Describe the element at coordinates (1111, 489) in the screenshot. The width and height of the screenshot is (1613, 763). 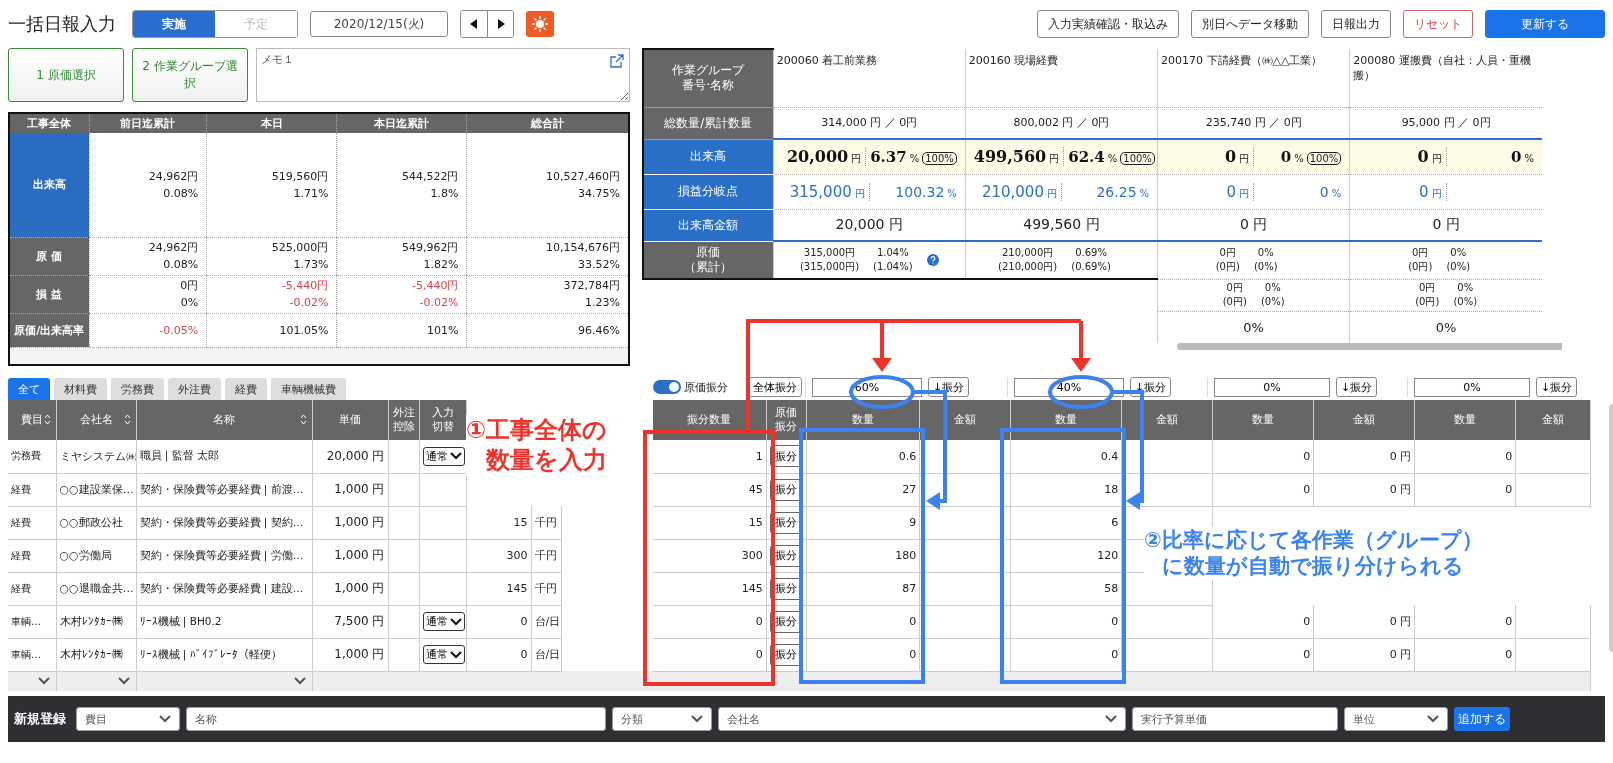
I see `quantity-text: 18` at that location.